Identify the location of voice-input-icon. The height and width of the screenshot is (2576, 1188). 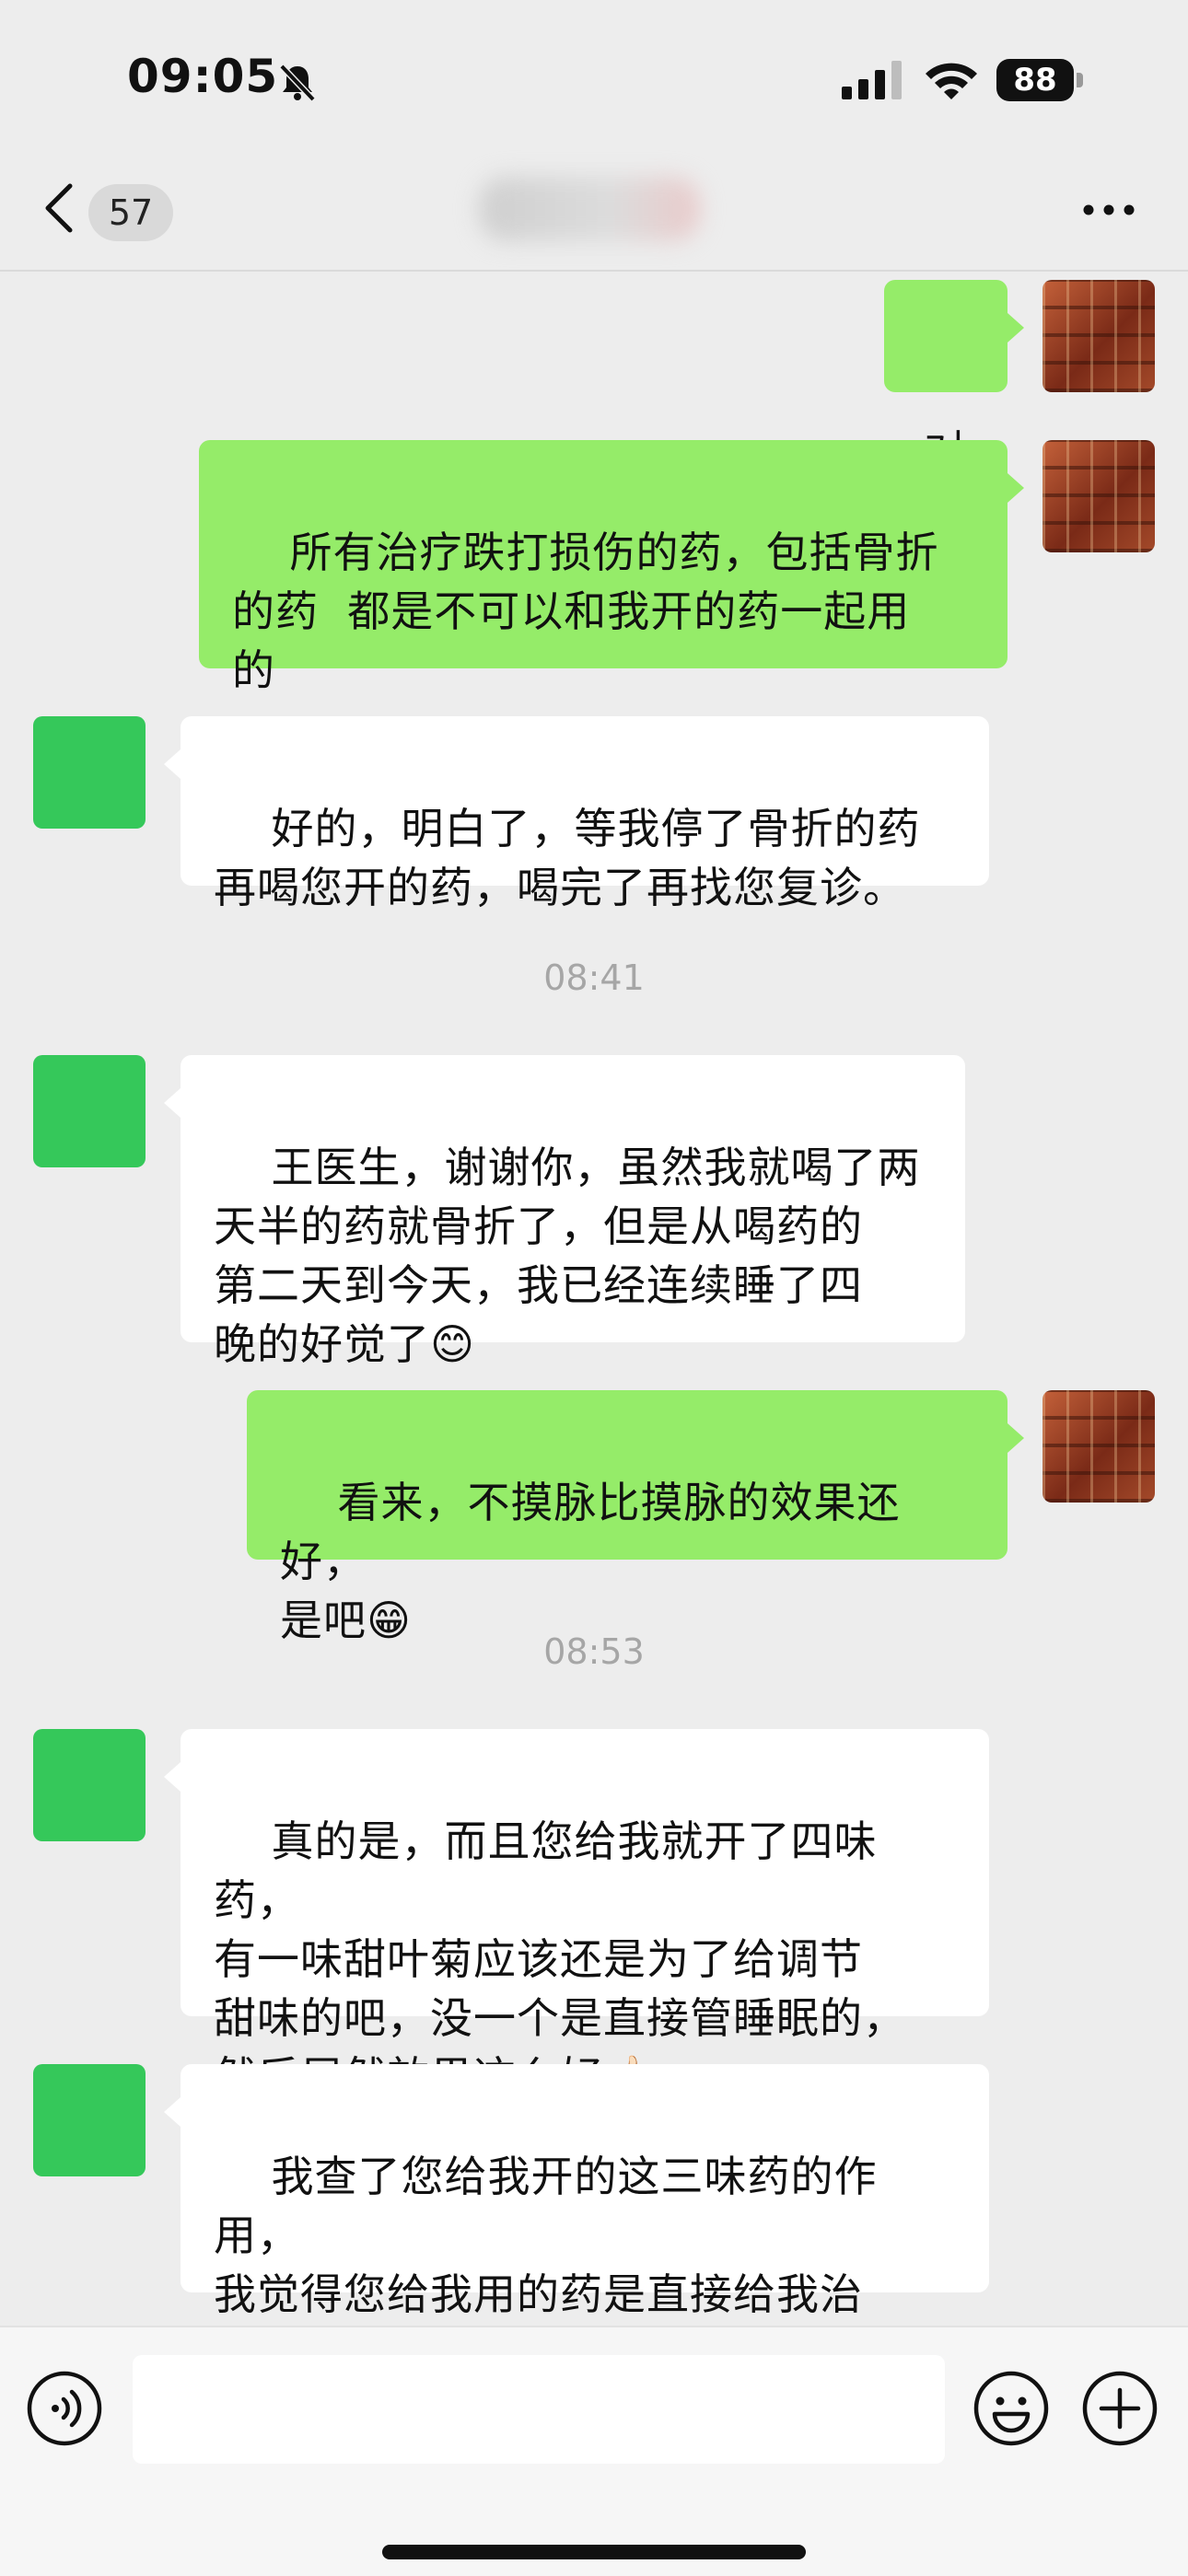
(64, 2408).